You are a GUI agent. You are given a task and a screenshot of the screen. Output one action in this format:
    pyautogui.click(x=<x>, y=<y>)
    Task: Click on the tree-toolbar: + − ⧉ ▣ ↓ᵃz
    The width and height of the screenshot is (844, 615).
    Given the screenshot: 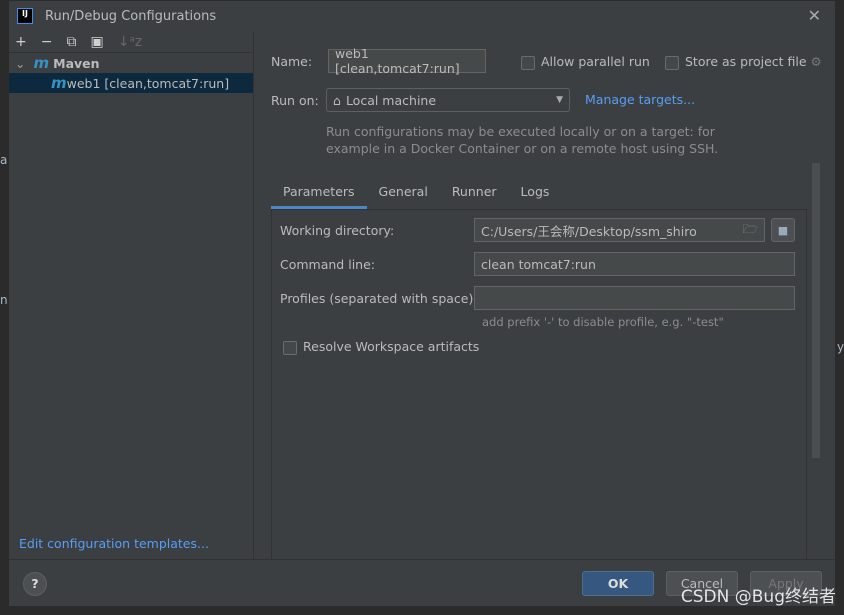 What is the action you would take?
    pyautogui.click(x=131, y=42)
    